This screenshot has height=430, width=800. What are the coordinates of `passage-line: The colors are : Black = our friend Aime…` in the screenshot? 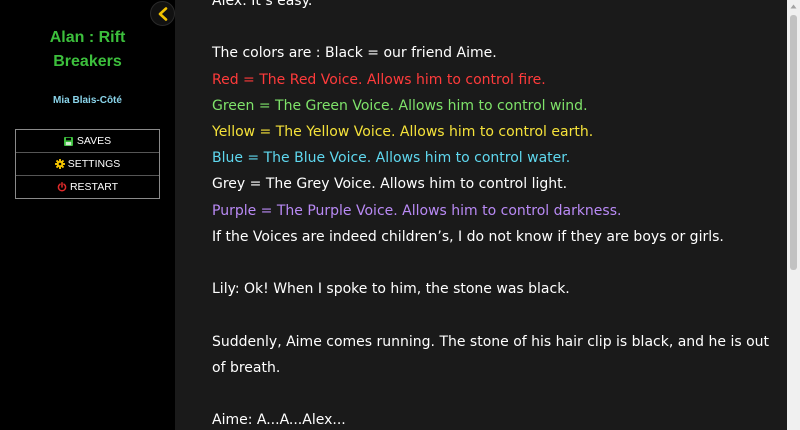 It's located at (354, 53).